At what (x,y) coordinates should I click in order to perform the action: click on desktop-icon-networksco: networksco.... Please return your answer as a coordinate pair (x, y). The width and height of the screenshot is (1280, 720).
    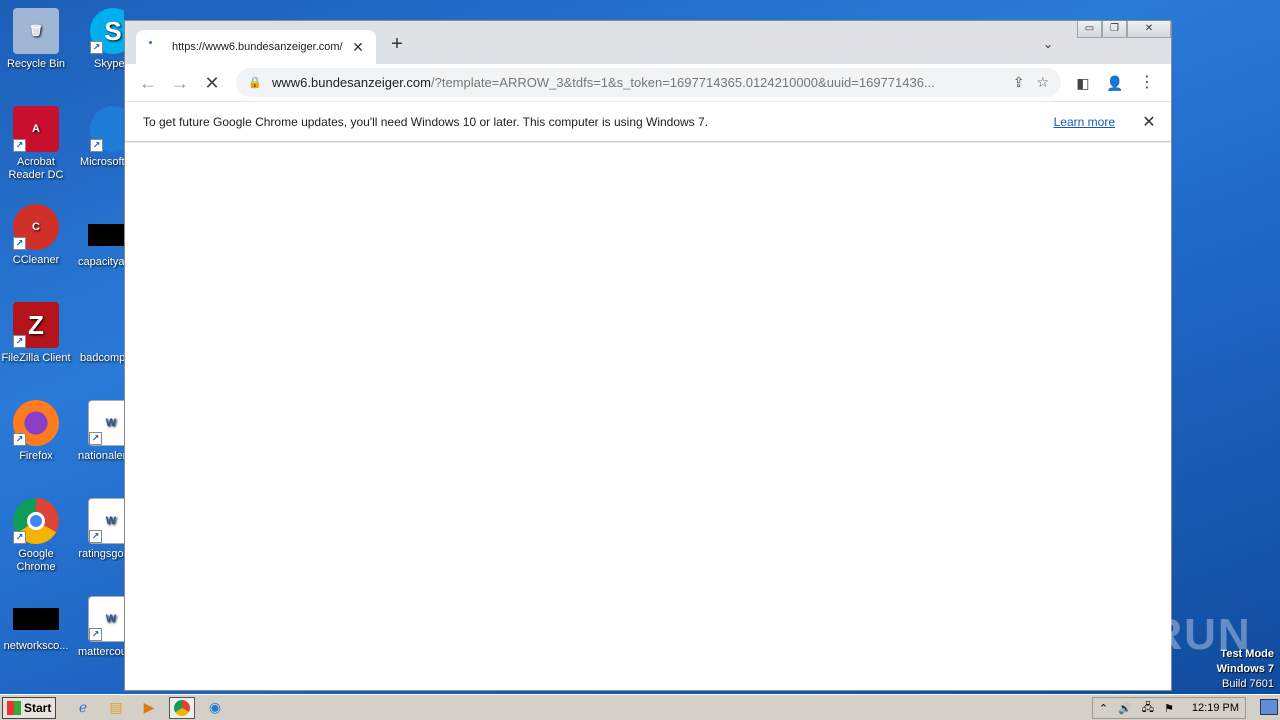
    Looking at the image, I should click on (36, 630).